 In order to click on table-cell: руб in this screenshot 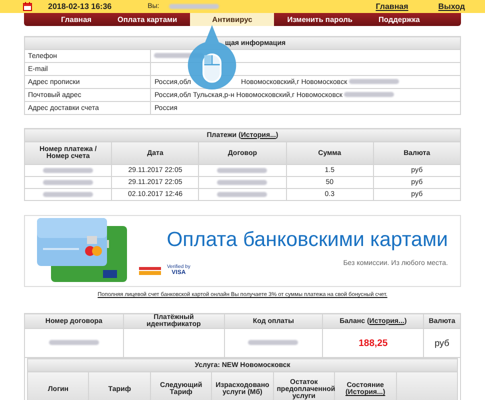, I will do `click(442, 343)`.